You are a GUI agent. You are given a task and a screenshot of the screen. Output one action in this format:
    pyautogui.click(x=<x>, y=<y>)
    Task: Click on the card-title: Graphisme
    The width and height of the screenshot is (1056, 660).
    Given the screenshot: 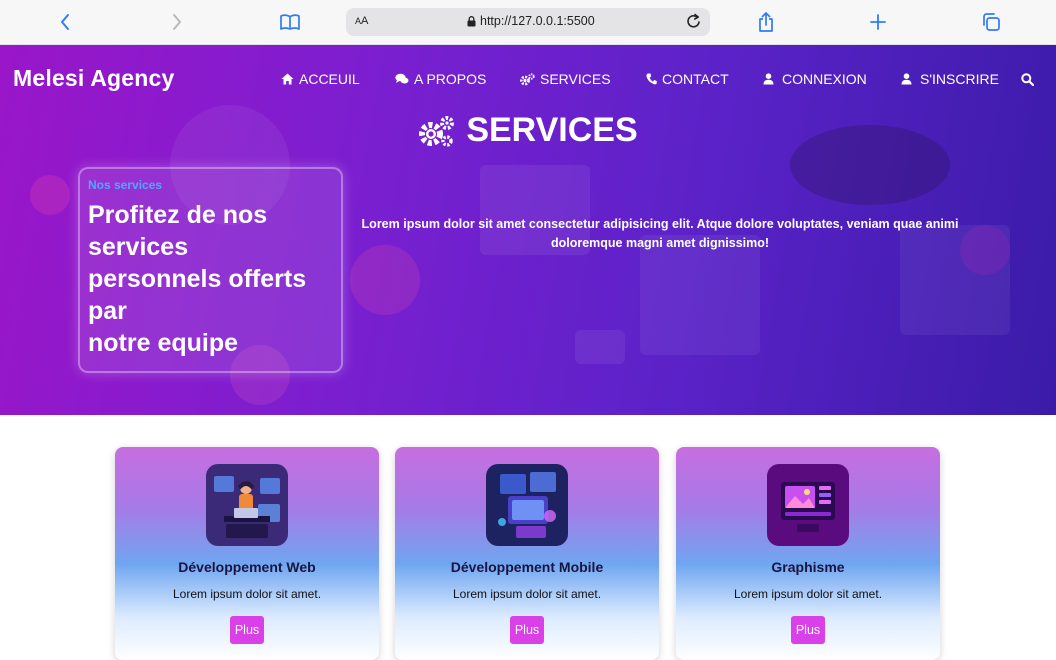 What is the action you would take?
    pyautogui.click(x=808, y=567)
    